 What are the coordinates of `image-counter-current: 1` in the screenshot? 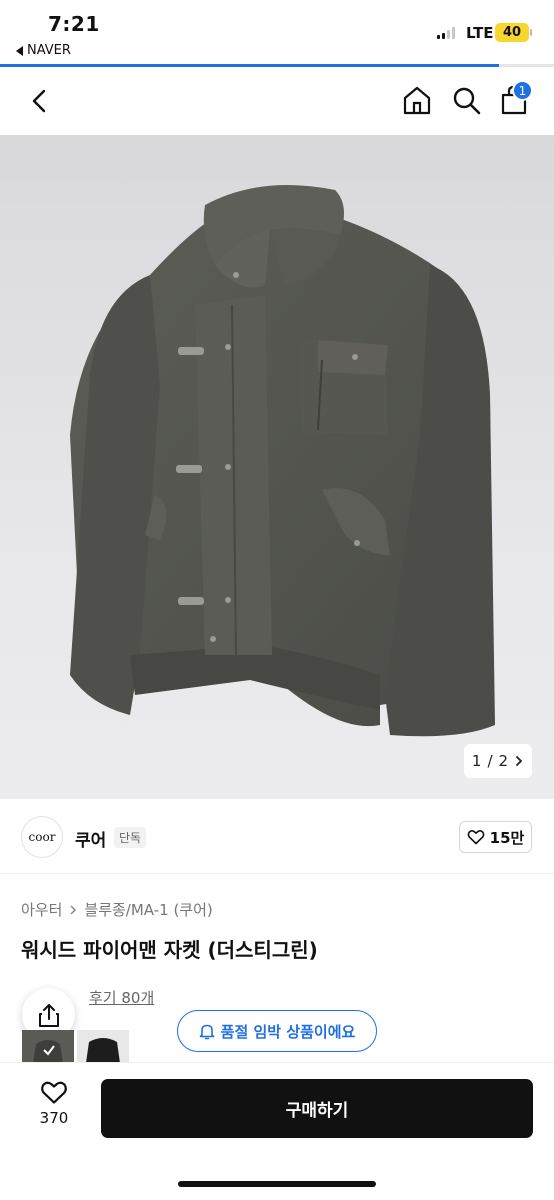 It's located at (476, 761).